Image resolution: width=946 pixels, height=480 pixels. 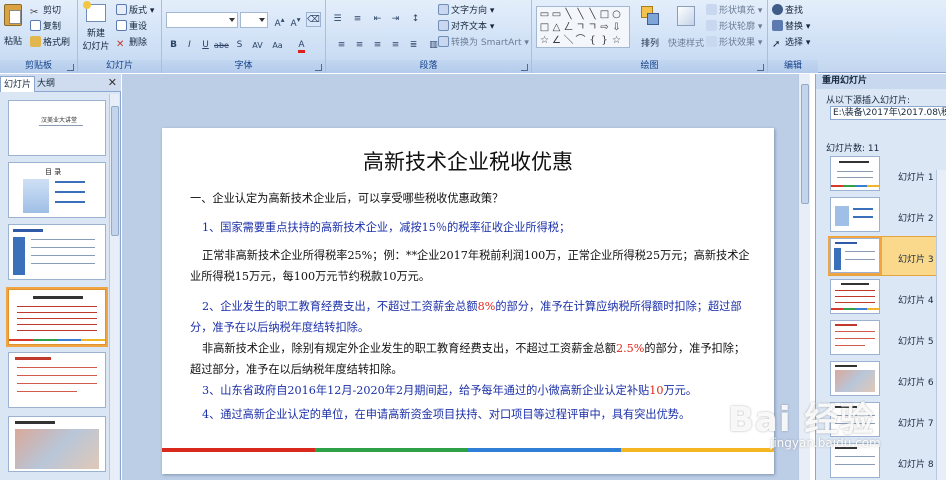 What do you see at coordinates (790, 27) in the screenshot?
I see `replace-button: 替换 ▾` at bounding box center [790, 27].